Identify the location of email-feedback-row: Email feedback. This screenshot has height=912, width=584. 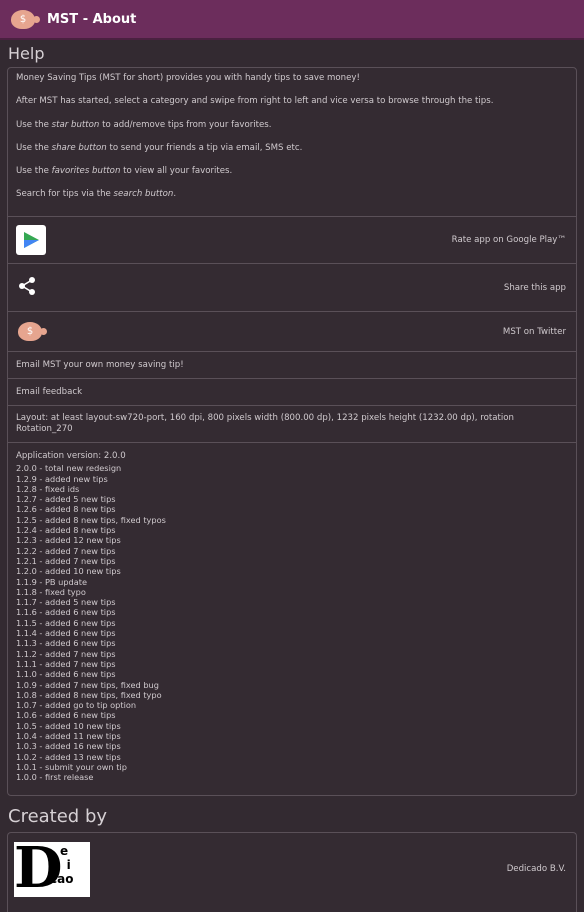
(292, 391).